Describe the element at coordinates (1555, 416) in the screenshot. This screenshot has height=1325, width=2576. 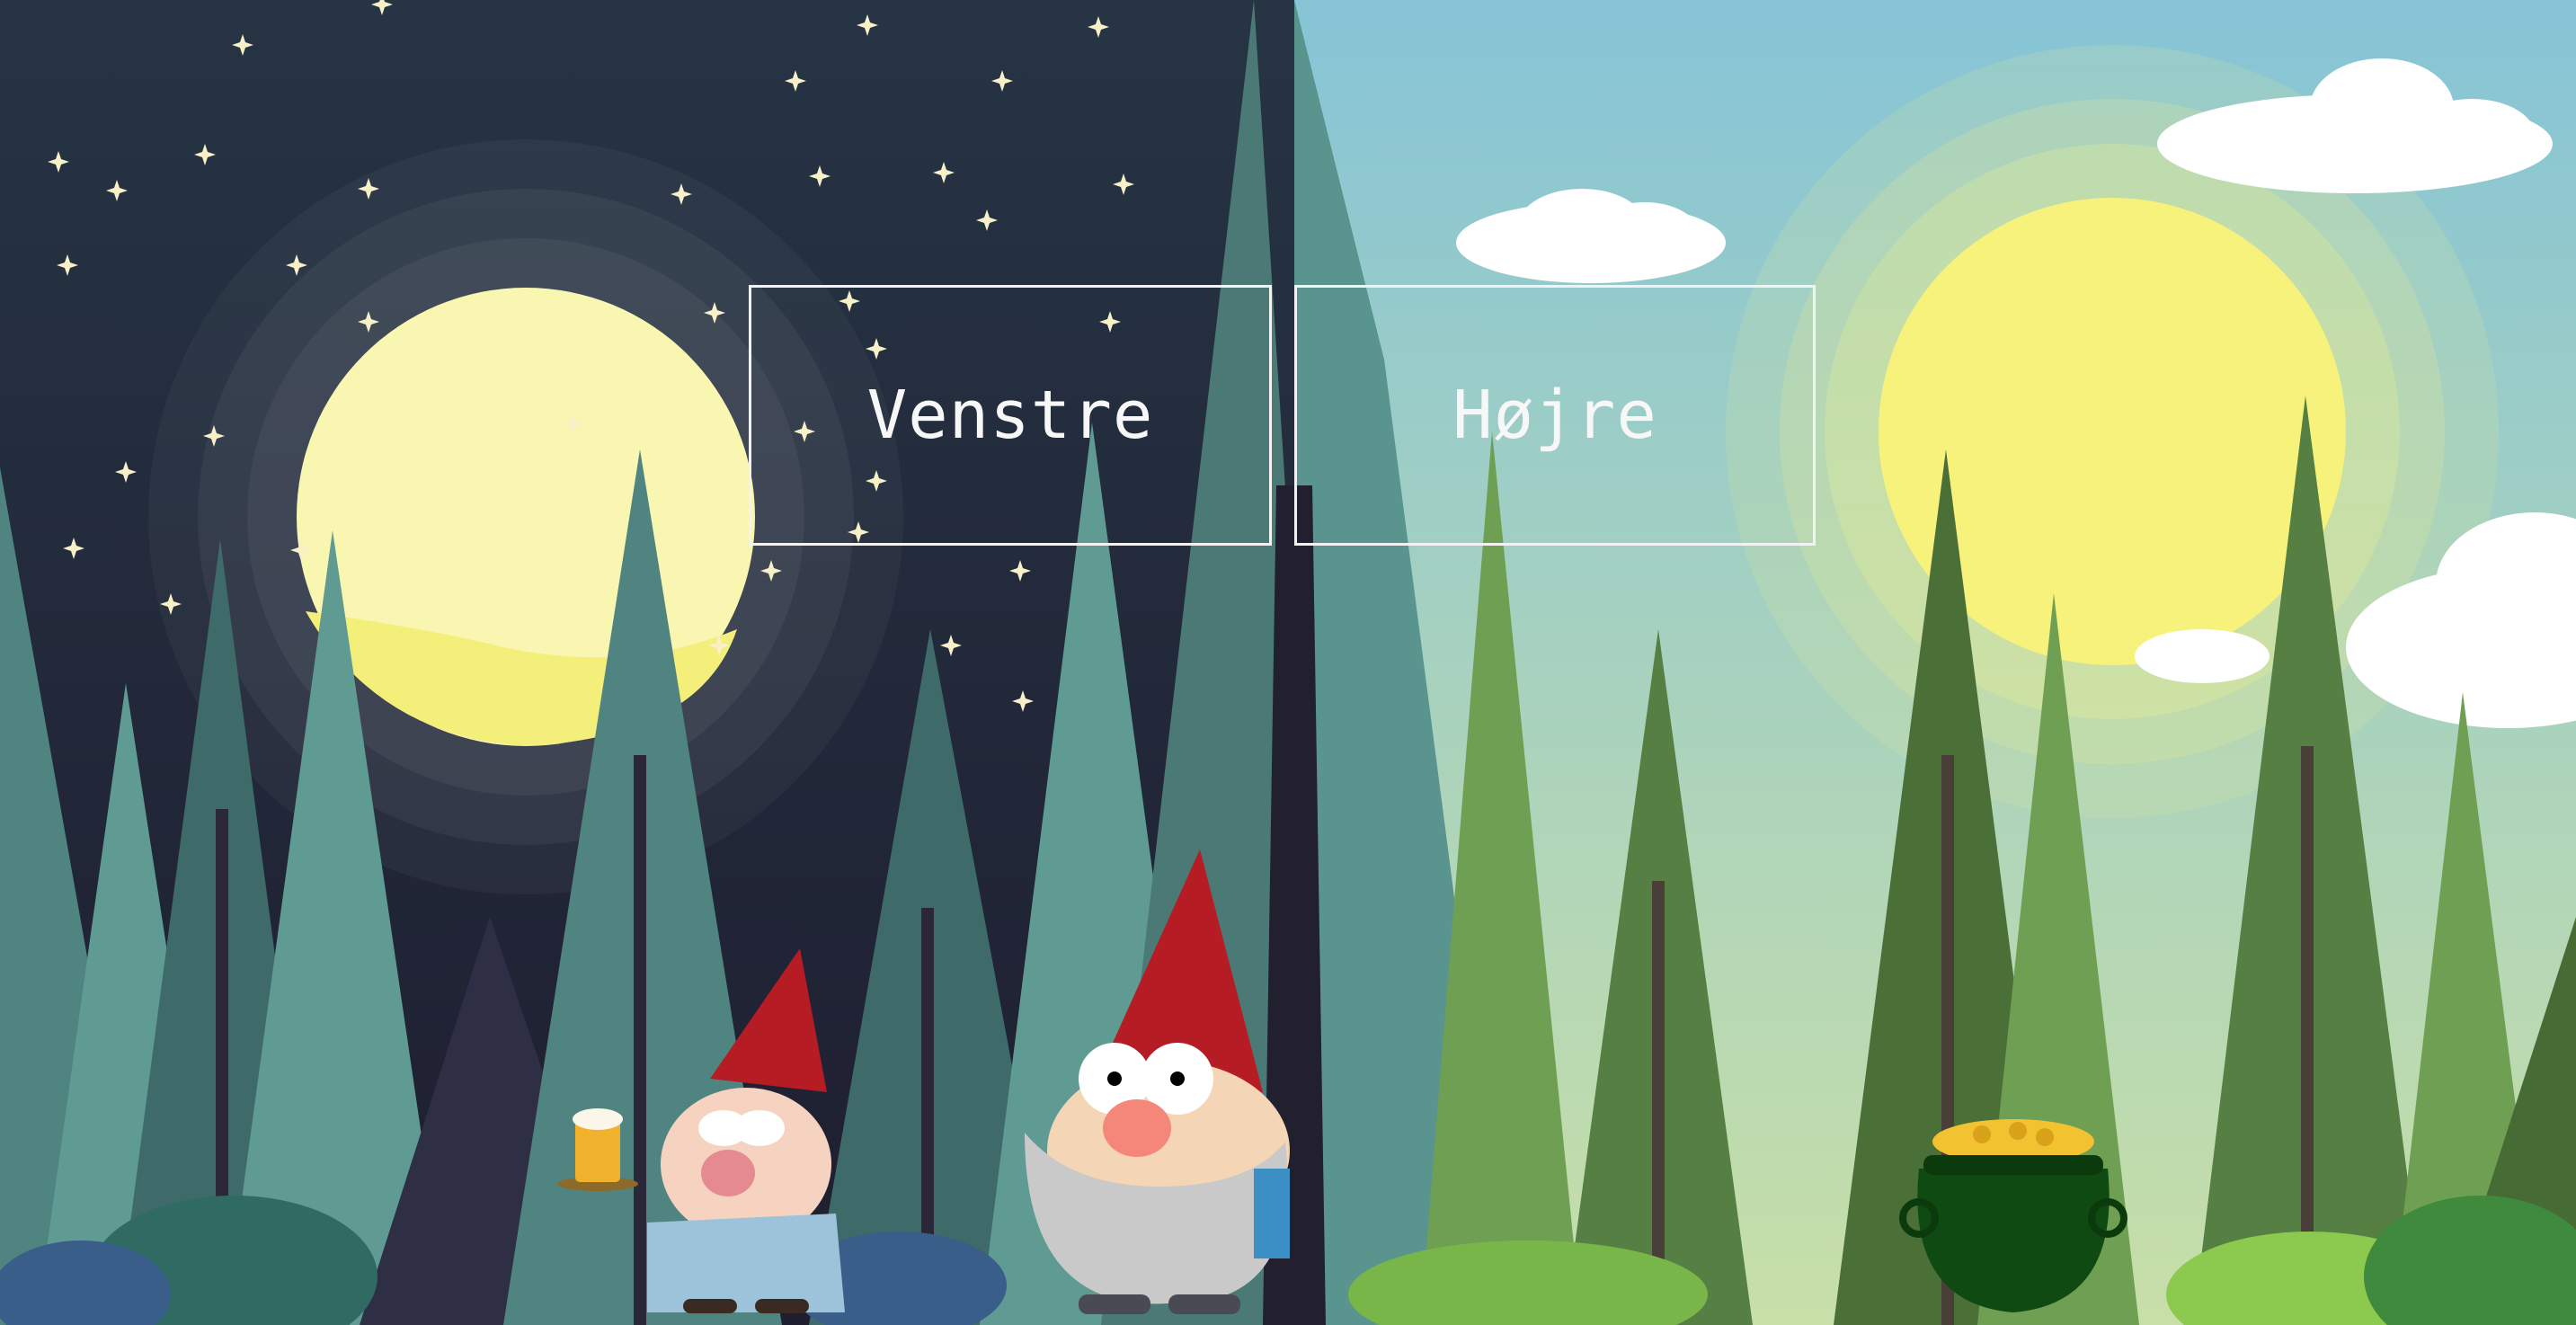
I see `right-choice-button: Højre` at that location.